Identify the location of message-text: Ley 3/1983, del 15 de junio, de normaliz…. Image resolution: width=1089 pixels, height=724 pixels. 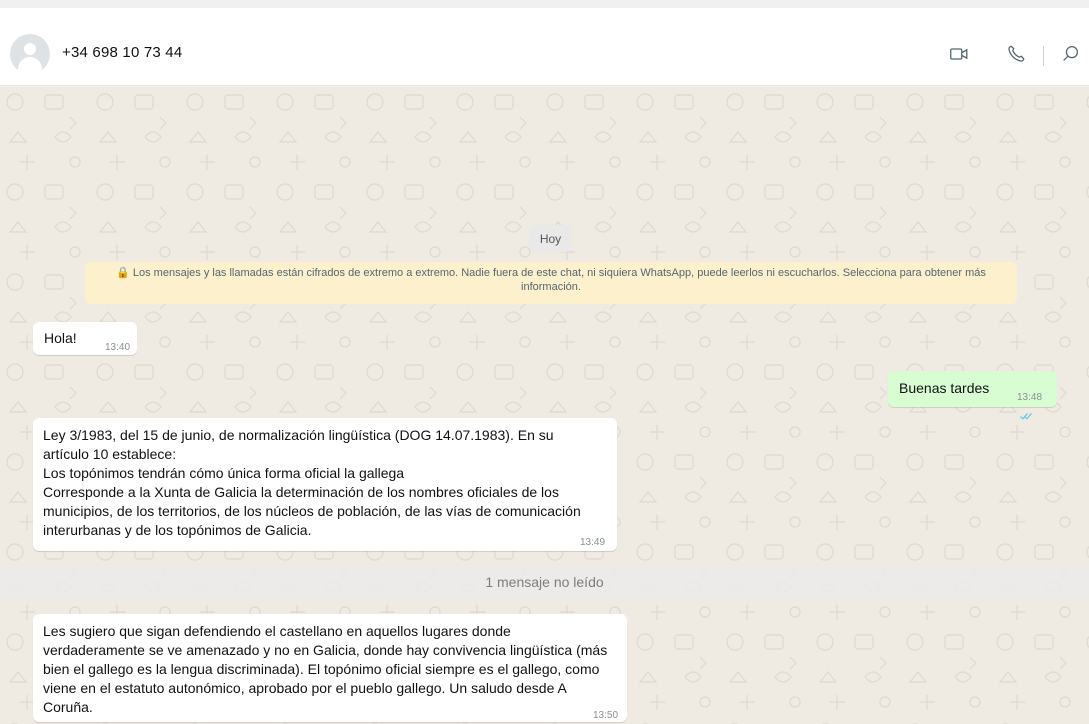
(312, 482).